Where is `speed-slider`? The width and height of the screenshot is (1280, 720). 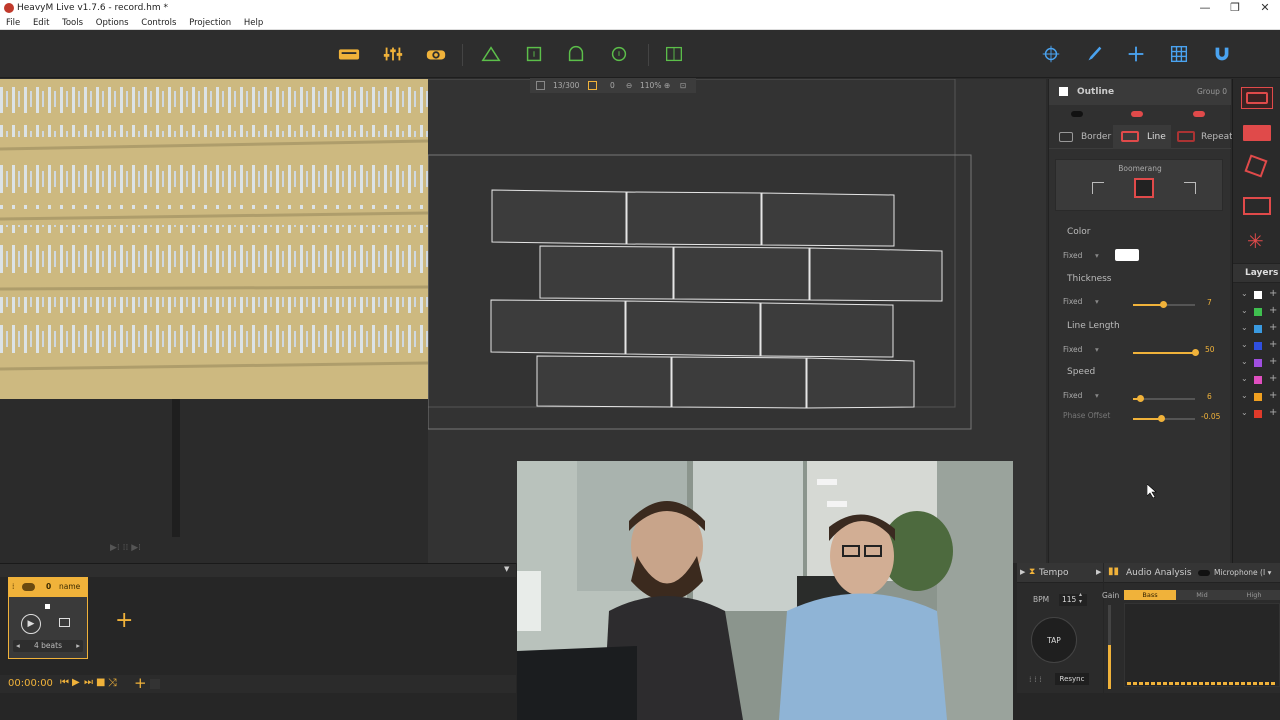 speed-slider is located at coordinates (1164, 399).